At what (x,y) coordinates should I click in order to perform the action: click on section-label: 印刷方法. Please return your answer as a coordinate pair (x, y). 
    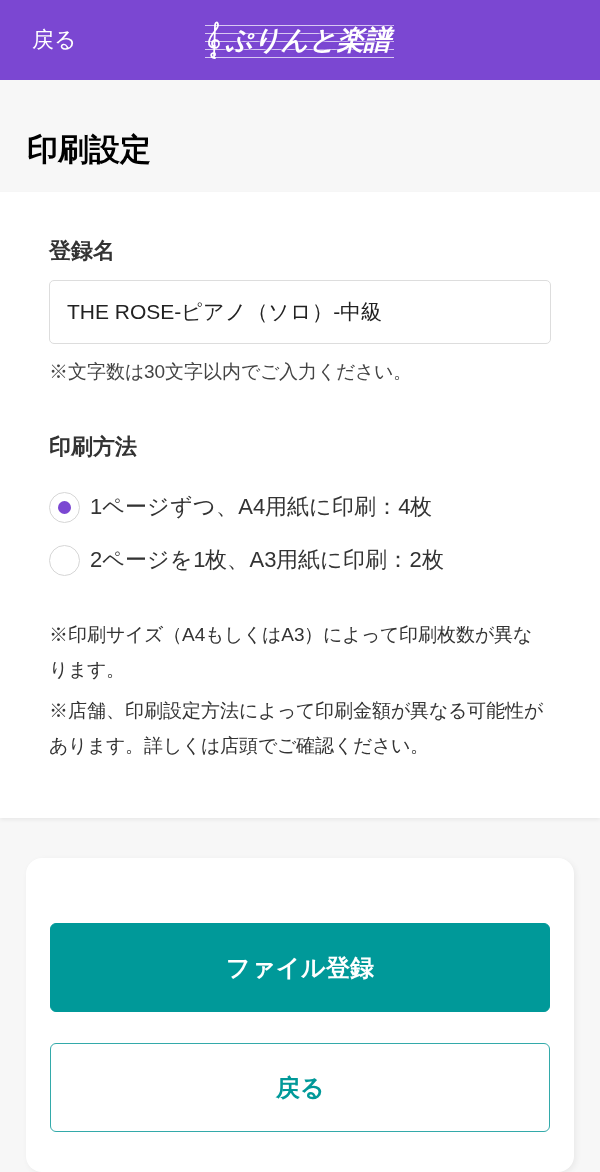
    Looking at the image, I should click on (93, 447).